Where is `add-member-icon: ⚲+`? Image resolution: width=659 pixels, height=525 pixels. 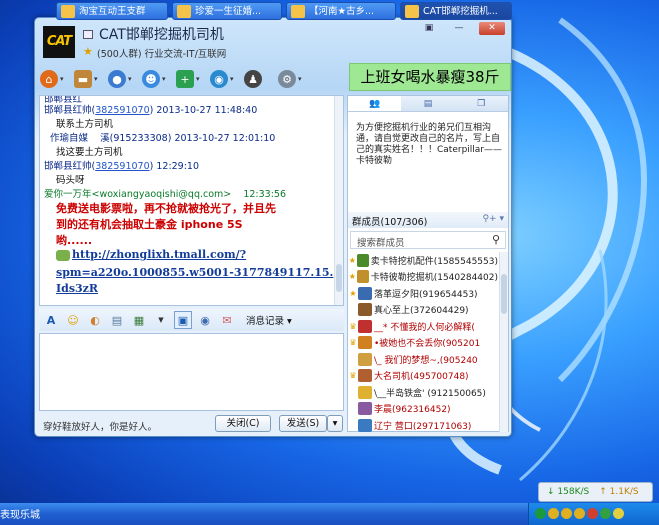
add-member-icon: ⚲+ is located at coordinates (489, 219).